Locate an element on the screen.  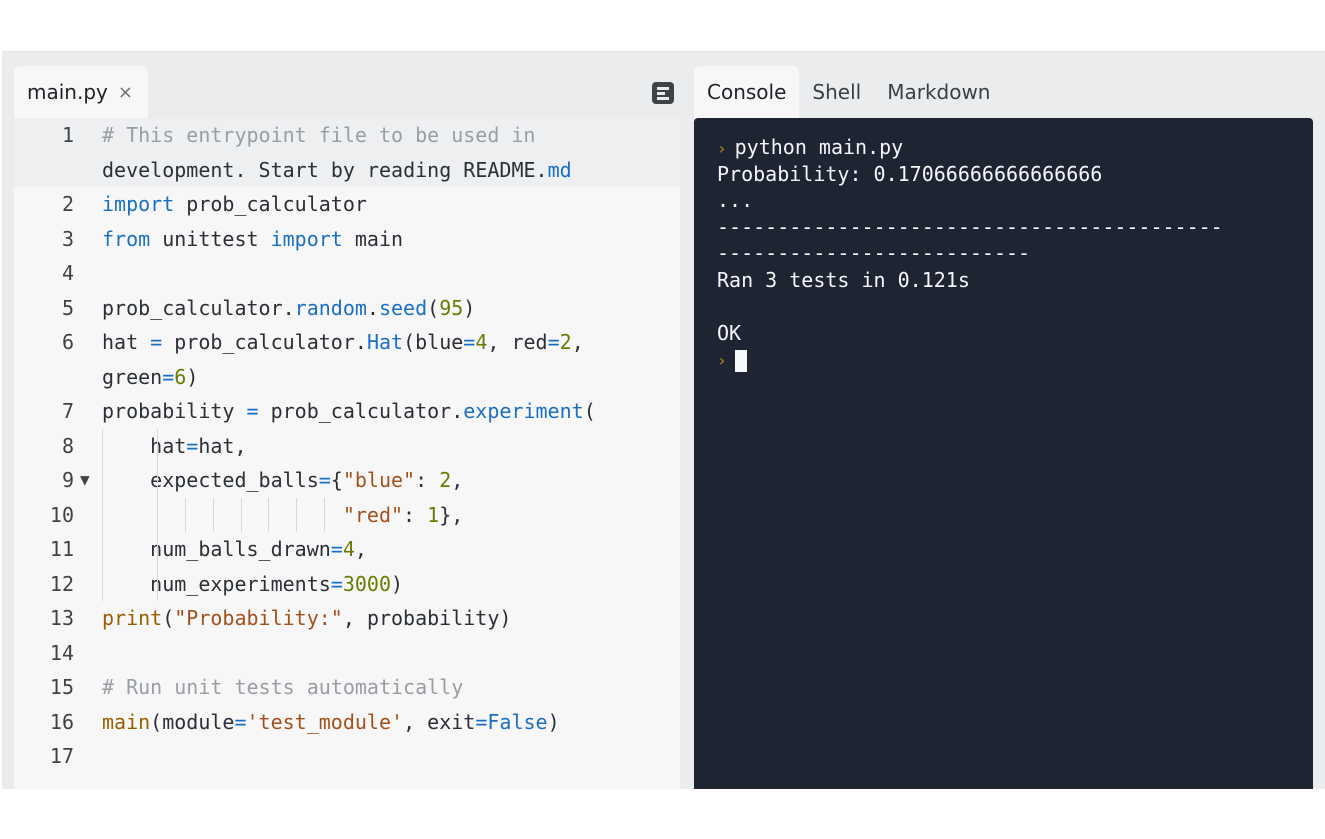
code-text: main(module='test_module', exit=False) is located at coordinates (331, 721).